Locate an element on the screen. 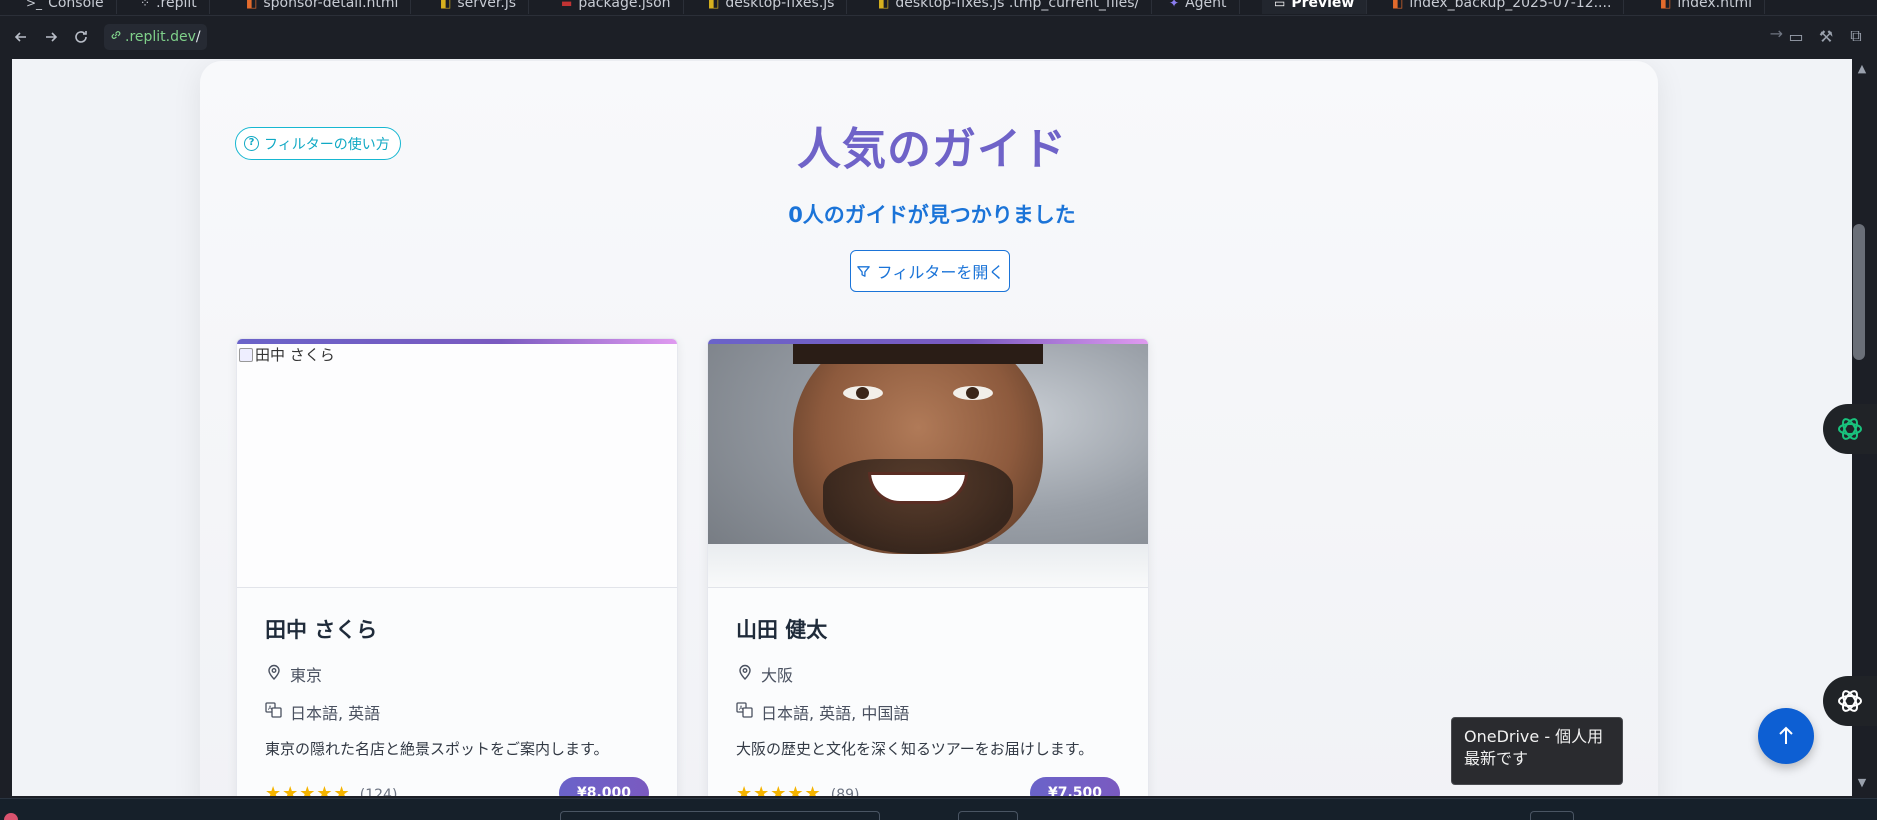  scroll-up-arrow-icon: ▲ is located at coordinates (1862, 68).